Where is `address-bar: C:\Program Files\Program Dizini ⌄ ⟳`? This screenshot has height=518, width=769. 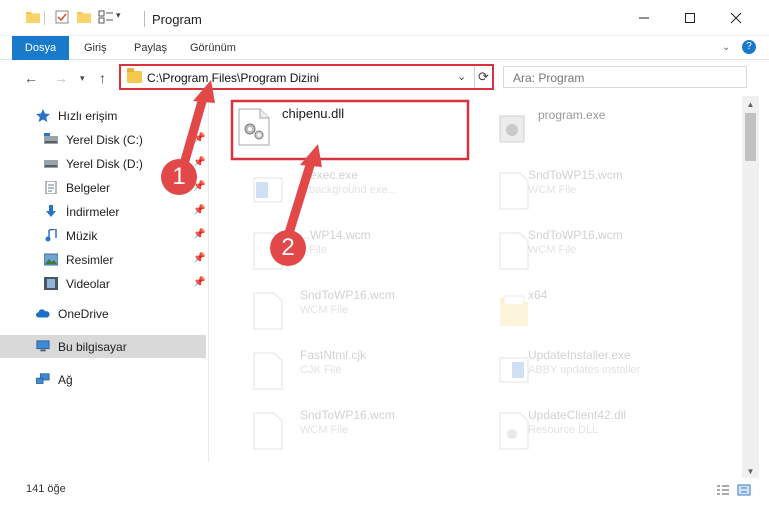 address-bar: C:\Program Files\Program Dizini ⌄ ⟳ is located at coordinates (306, 77).